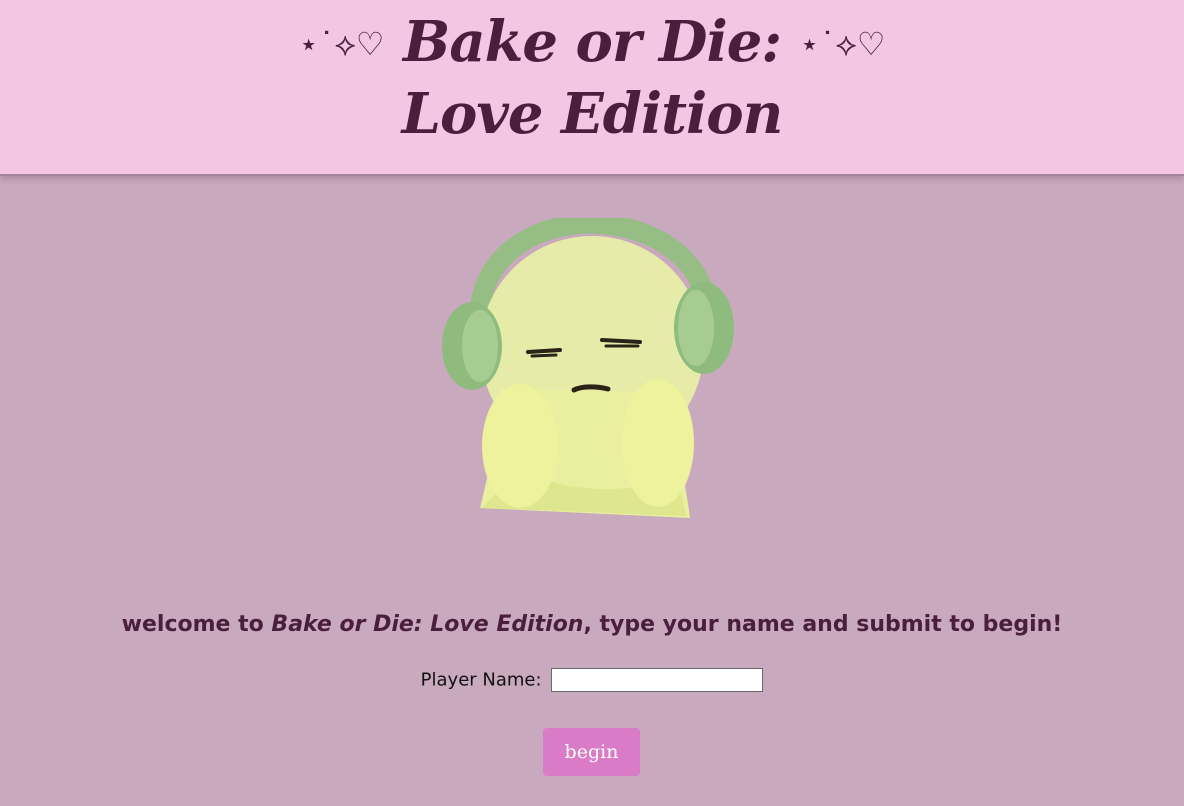 Image resolution: width=1184 pixels, height=806 pixels. What do you see at coordinates (657, 680) in the screenshot?
I see `player-name-input` at bounding box center [657, 680].